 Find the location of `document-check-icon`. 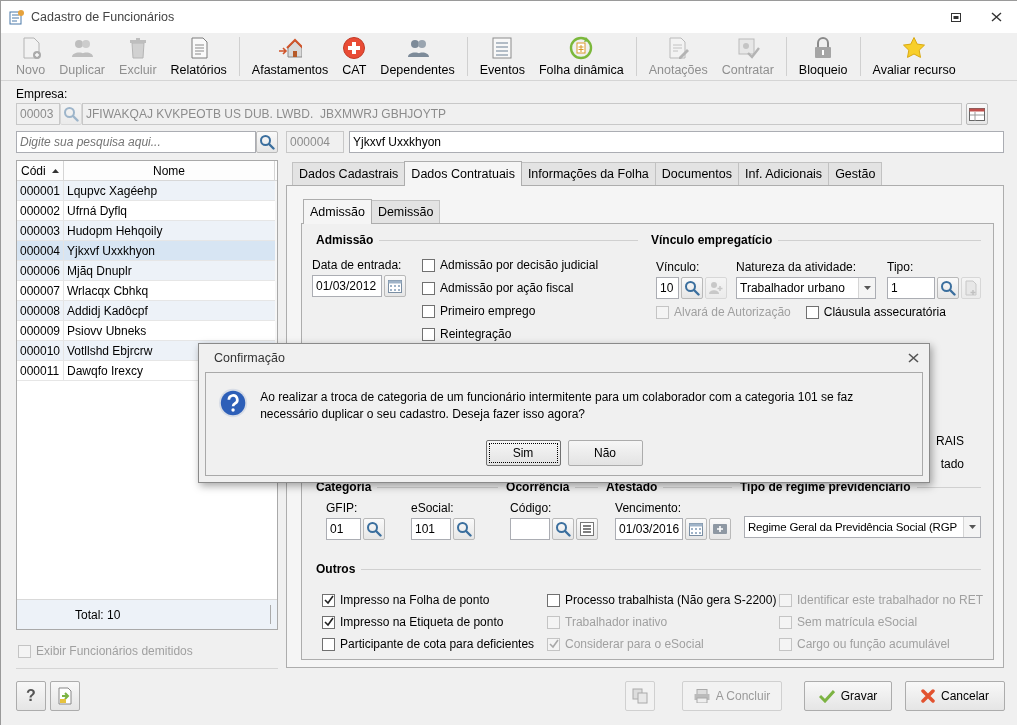

document-check-icon is located at coordinates (747, 48).